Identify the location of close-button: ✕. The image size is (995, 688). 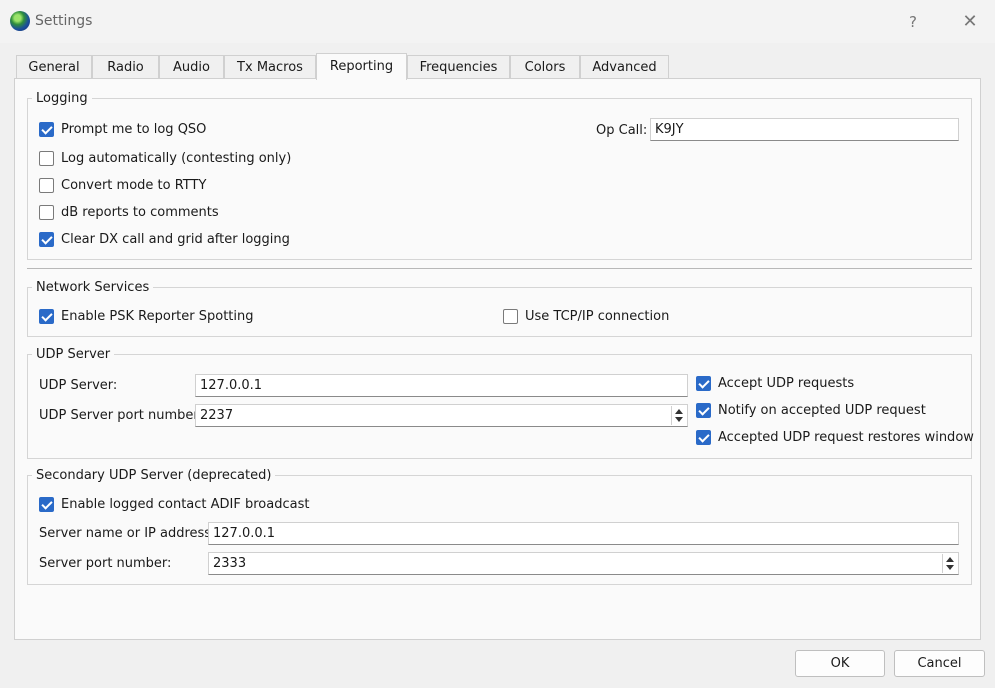
(970, 22).